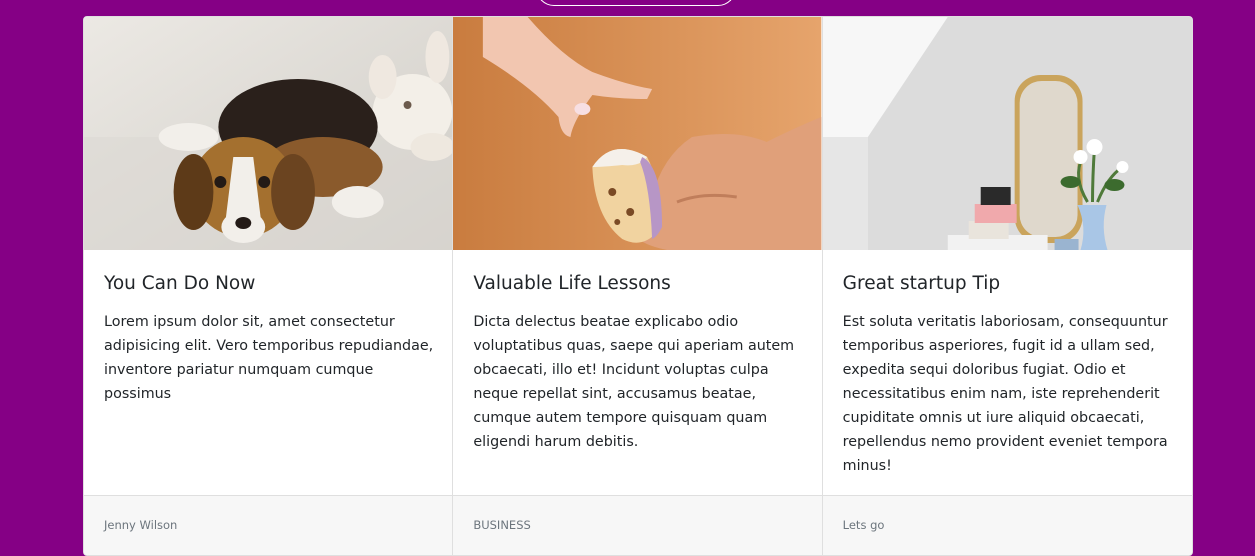  I want to click on top-pill-button, so click(636, 3).